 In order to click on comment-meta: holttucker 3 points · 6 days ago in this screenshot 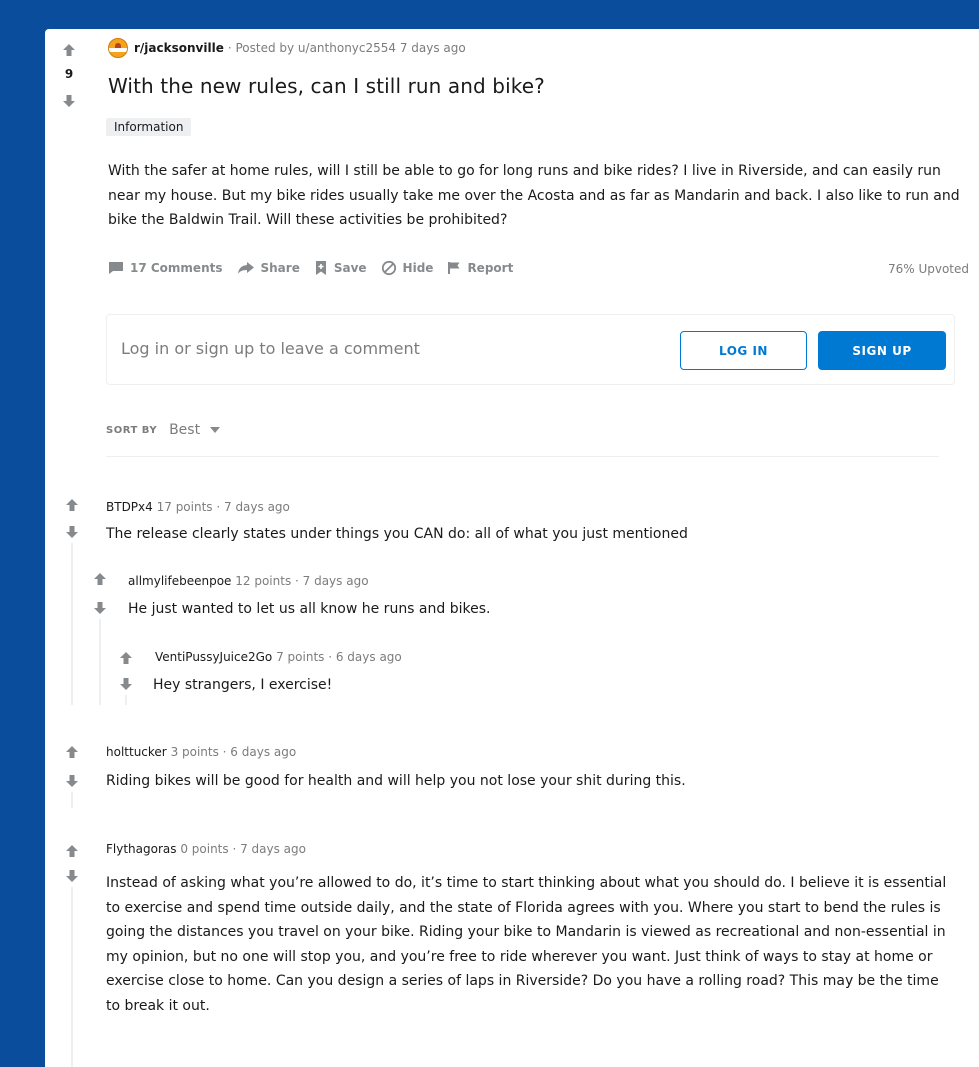, I will do `click(201, 752)`.